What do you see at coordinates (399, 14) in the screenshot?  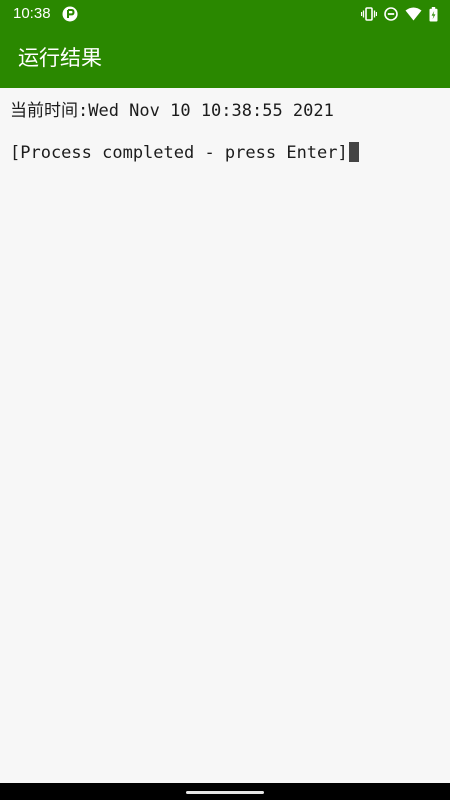 I see `status-icons` at bounding box center [399, 14].